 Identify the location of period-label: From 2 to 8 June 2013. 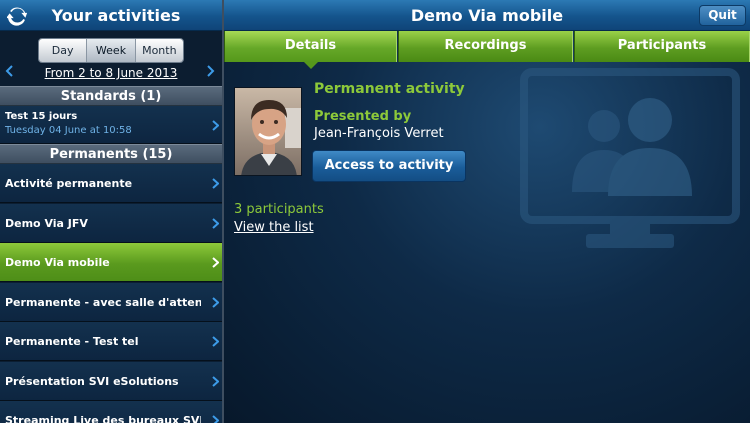
(111, 73).